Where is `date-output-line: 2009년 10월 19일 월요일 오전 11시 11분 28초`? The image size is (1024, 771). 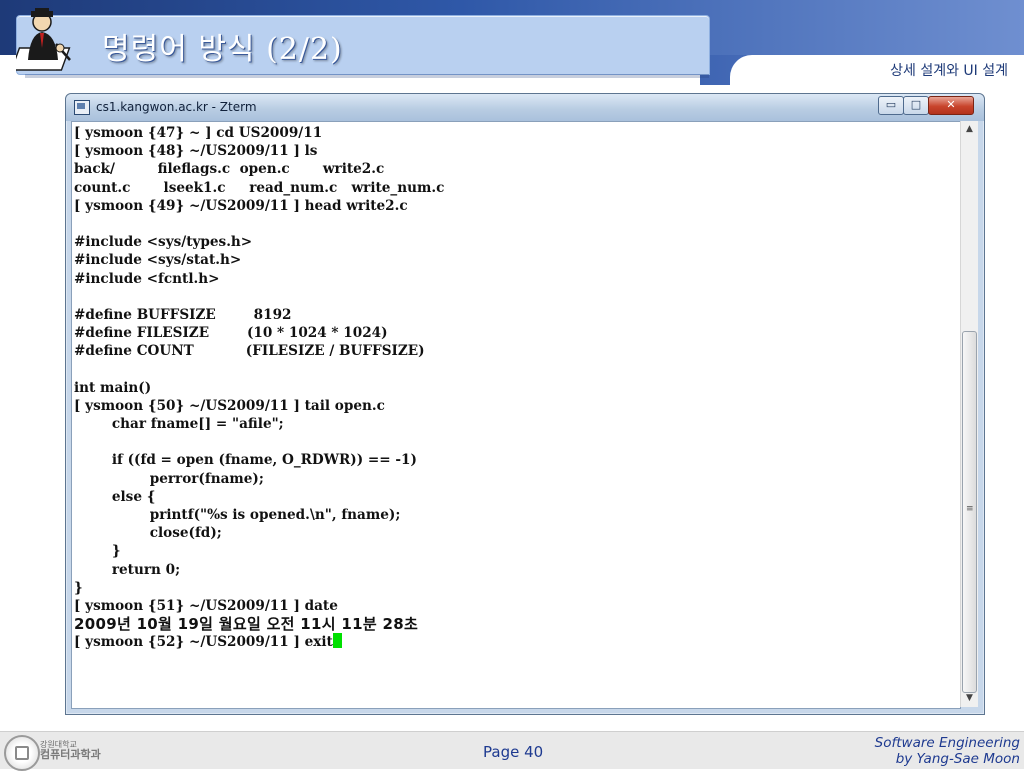
date-output-line: 2009년 10월 19일 월요일 오전 11시 11분 28초 is located at coordinates (246, 624).